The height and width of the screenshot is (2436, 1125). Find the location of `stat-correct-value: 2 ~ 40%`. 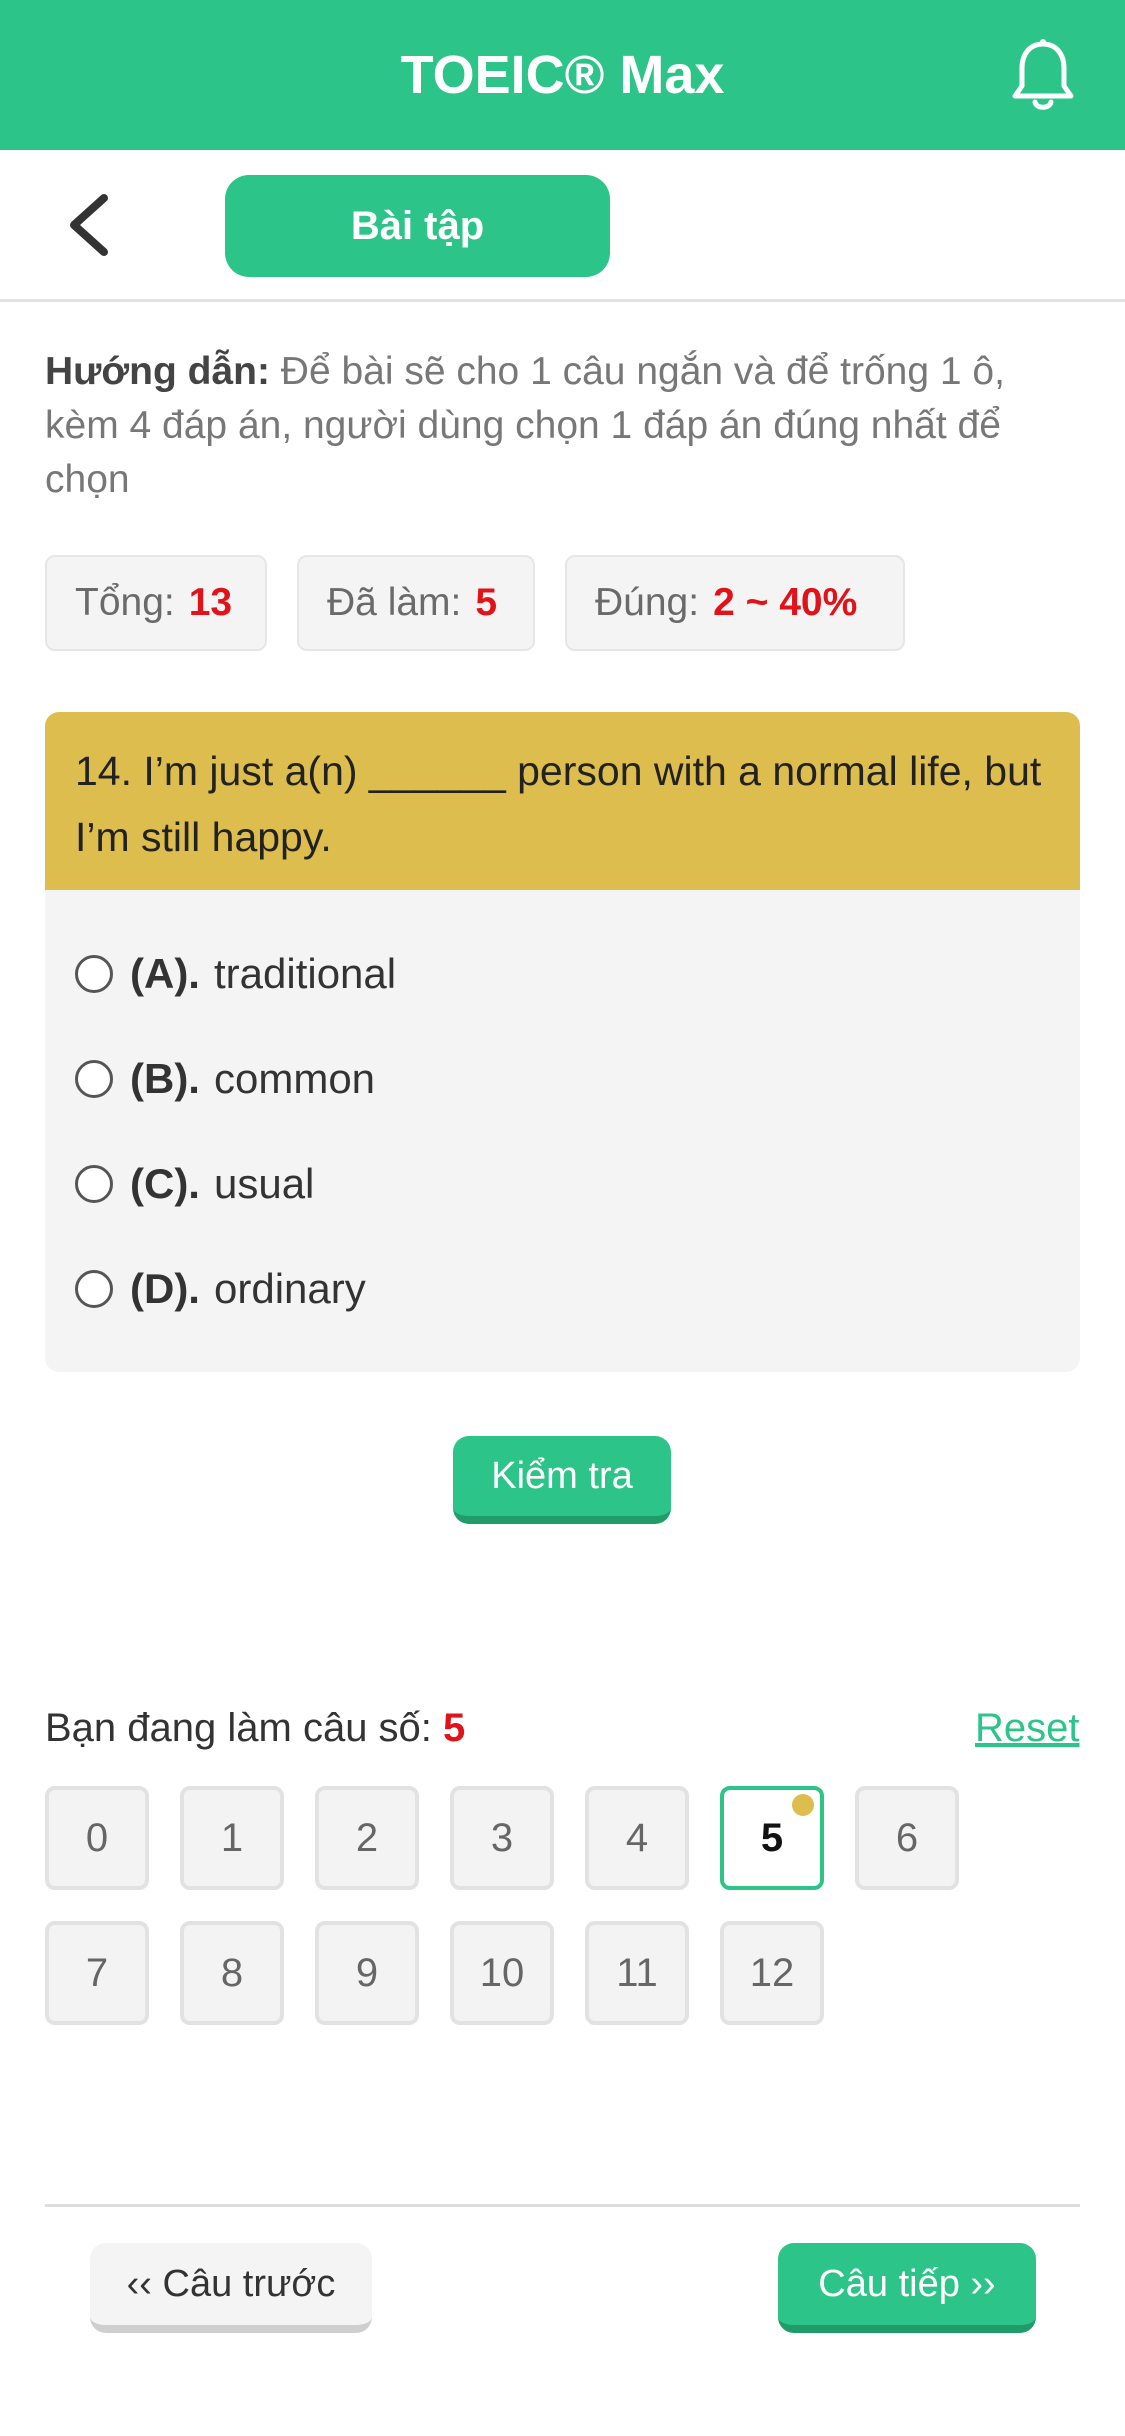

stat-correct-value: 2 ~ 40% is located at coordinates (785, 602).